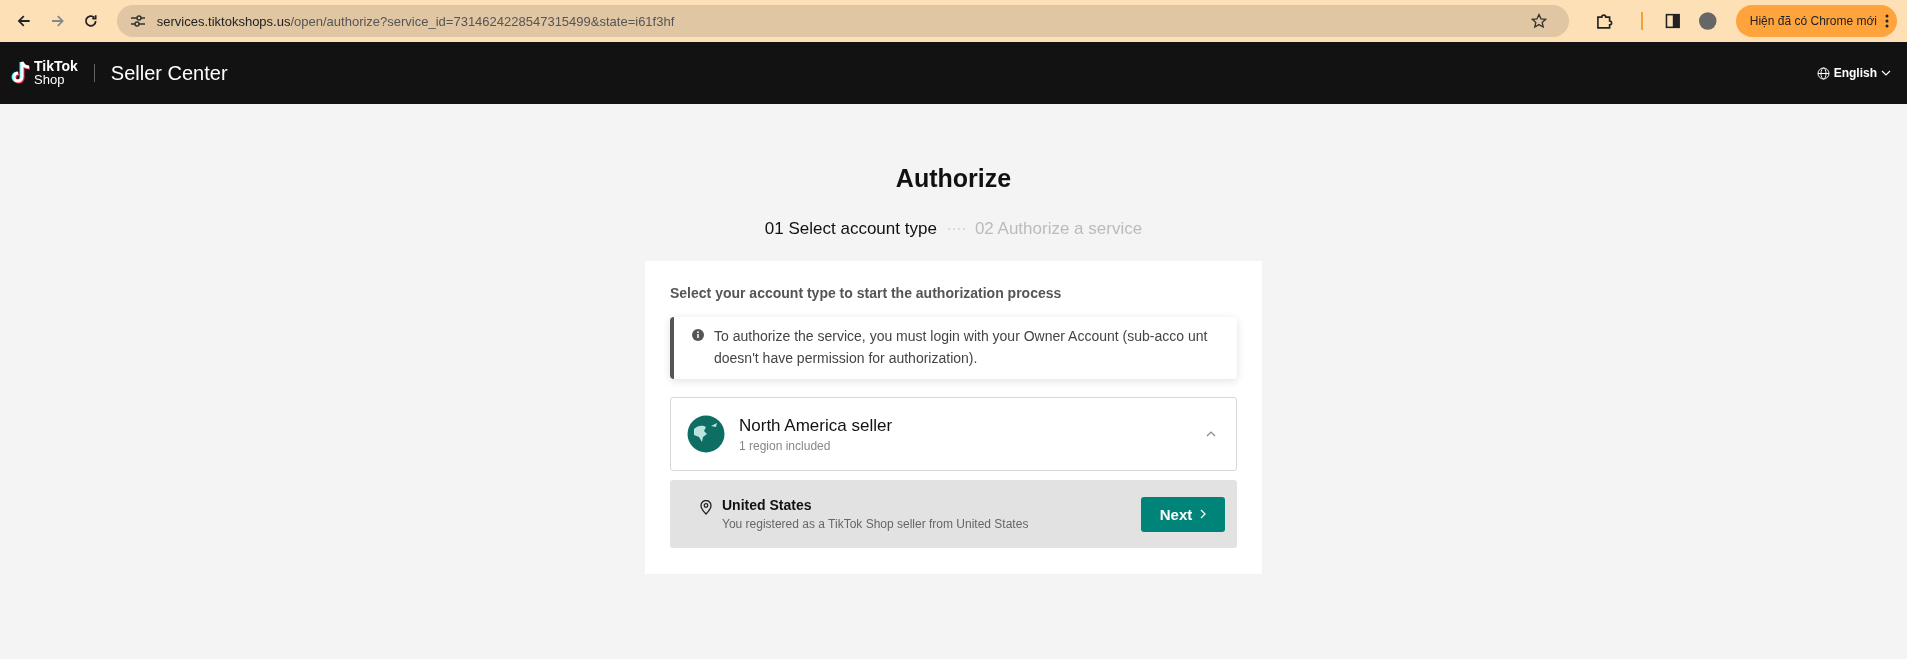  I want to click on account-type-name: North America seller, so click(816, 425).